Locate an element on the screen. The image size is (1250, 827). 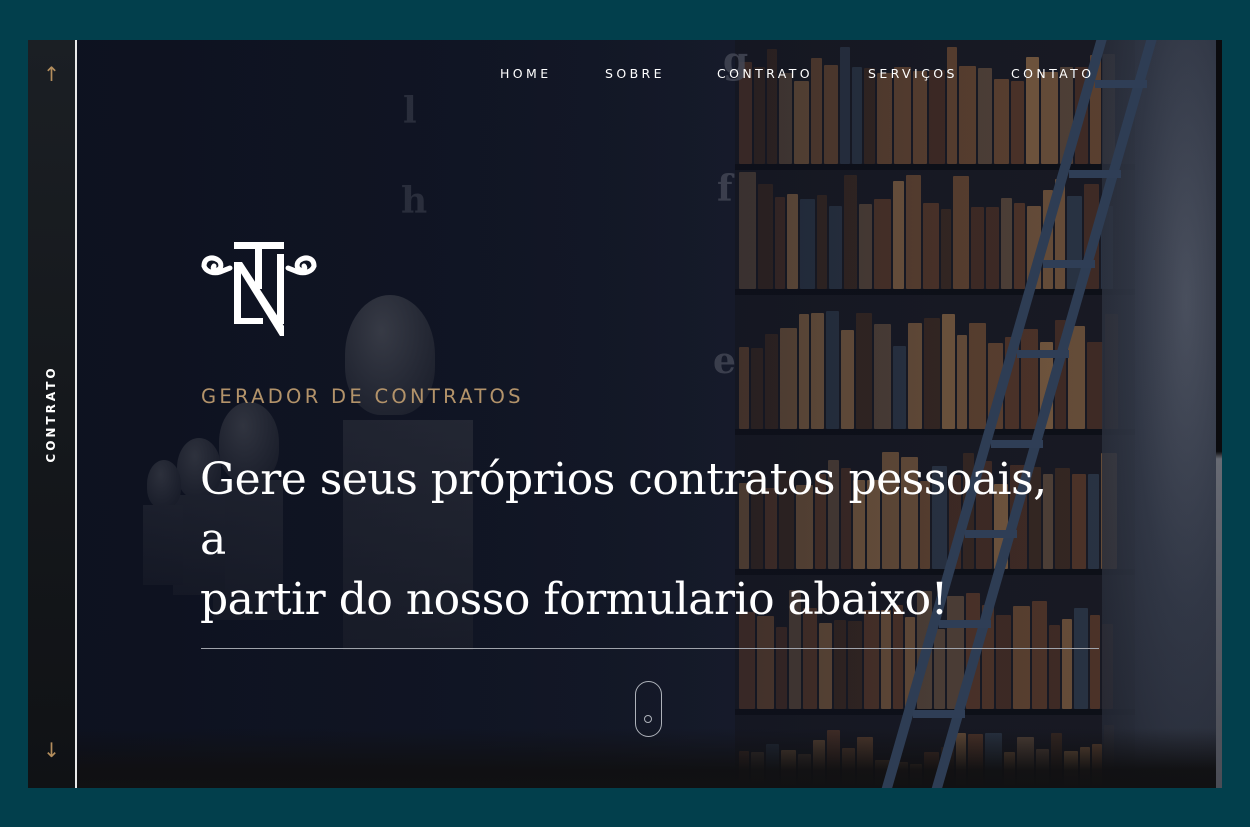
hero-headline-line-2: partir do nosso formulario abaixo! is located at coordinates (574, 599).